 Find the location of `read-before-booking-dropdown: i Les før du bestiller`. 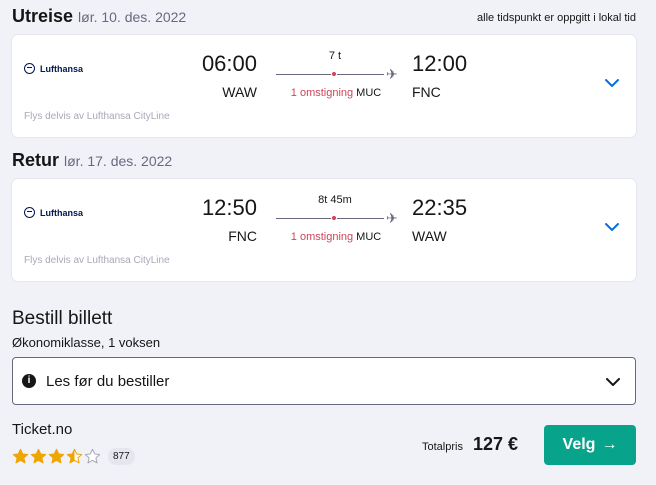

read-before-booking-dropdown: i Les før du bestiller is located at coordinates (324, 381).